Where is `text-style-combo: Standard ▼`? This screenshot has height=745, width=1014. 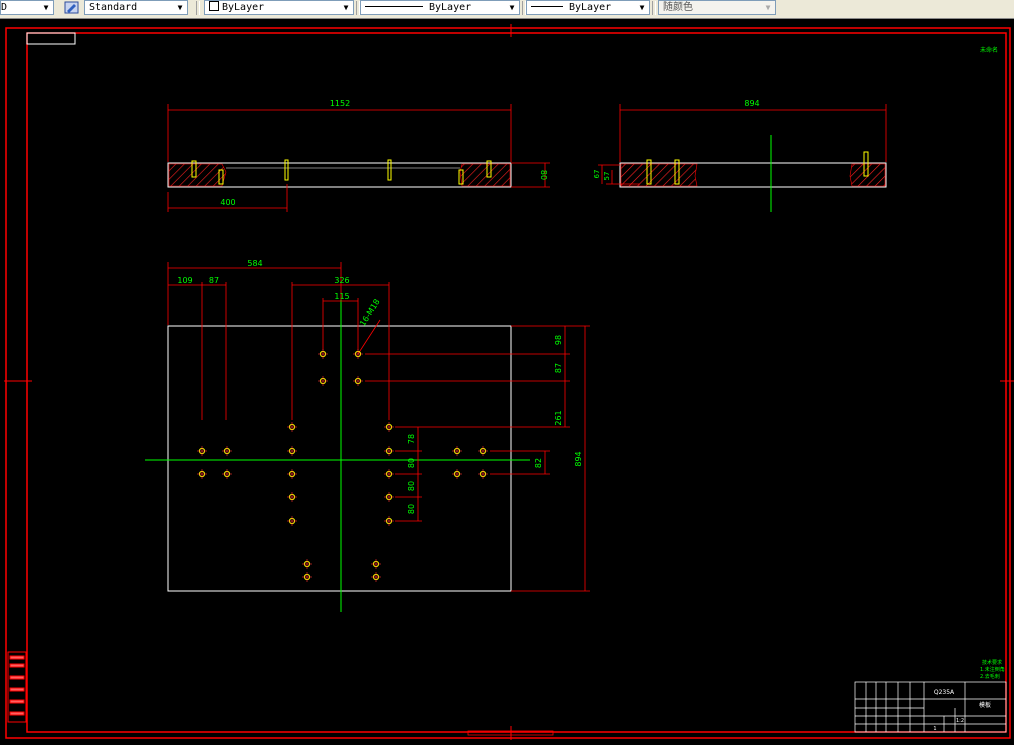 text-style-combo: Standard ▼ is located at coordinates (136, 7).